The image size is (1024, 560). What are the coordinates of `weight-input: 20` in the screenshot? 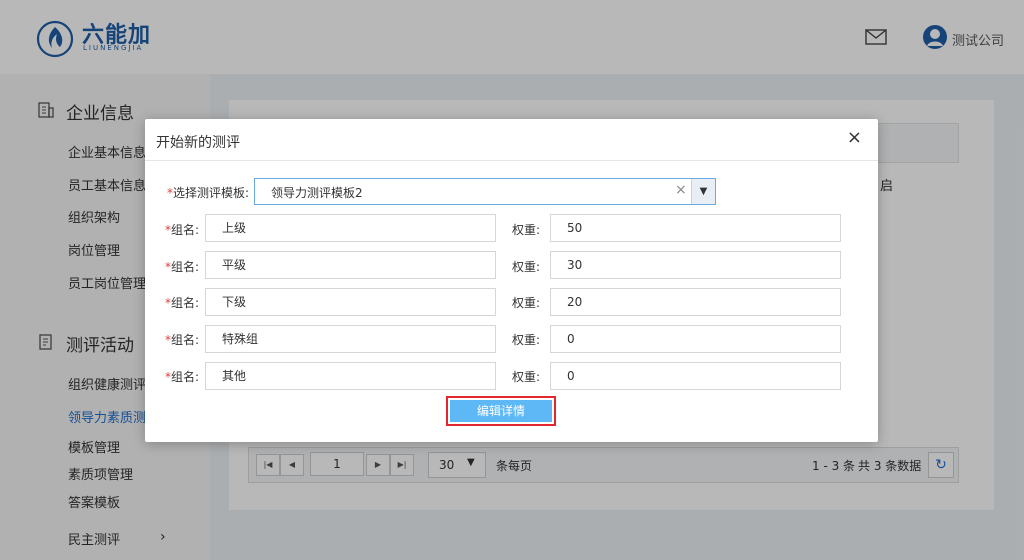 It's located at (695, 302).